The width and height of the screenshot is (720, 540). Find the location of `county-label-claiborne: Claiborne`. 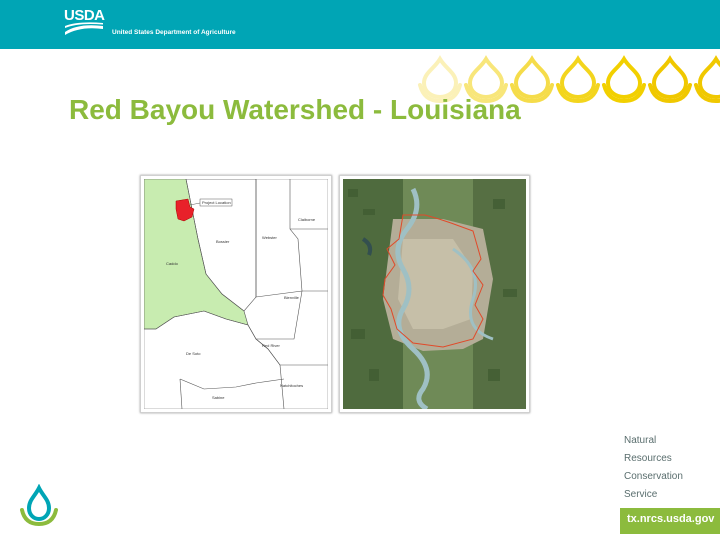

county-label-claiborne: Claiborne is located at coordinates (307, 219).